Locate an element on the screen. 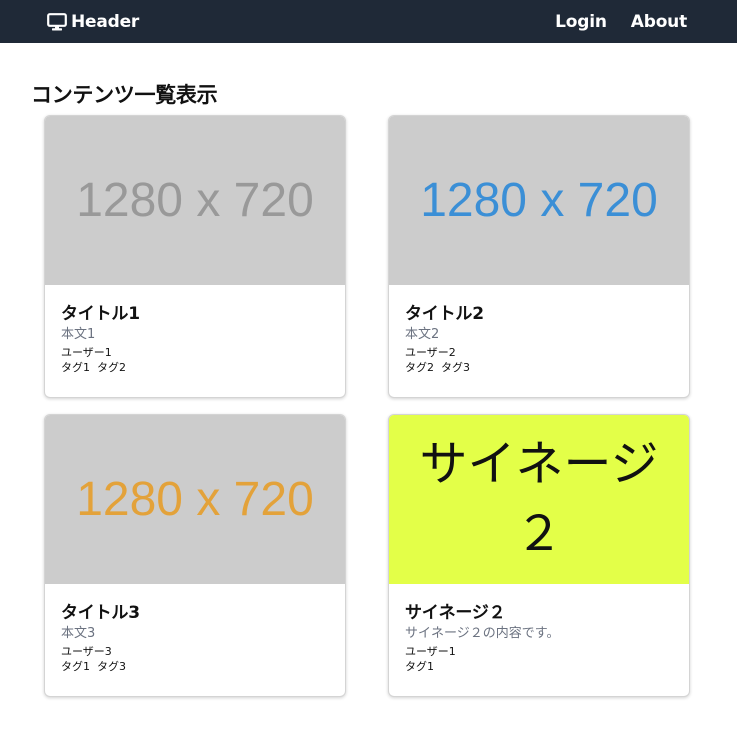 The height and width of the screenshot is (736, 737). card-title: タイトル3 is located at coordinates (100, 613).